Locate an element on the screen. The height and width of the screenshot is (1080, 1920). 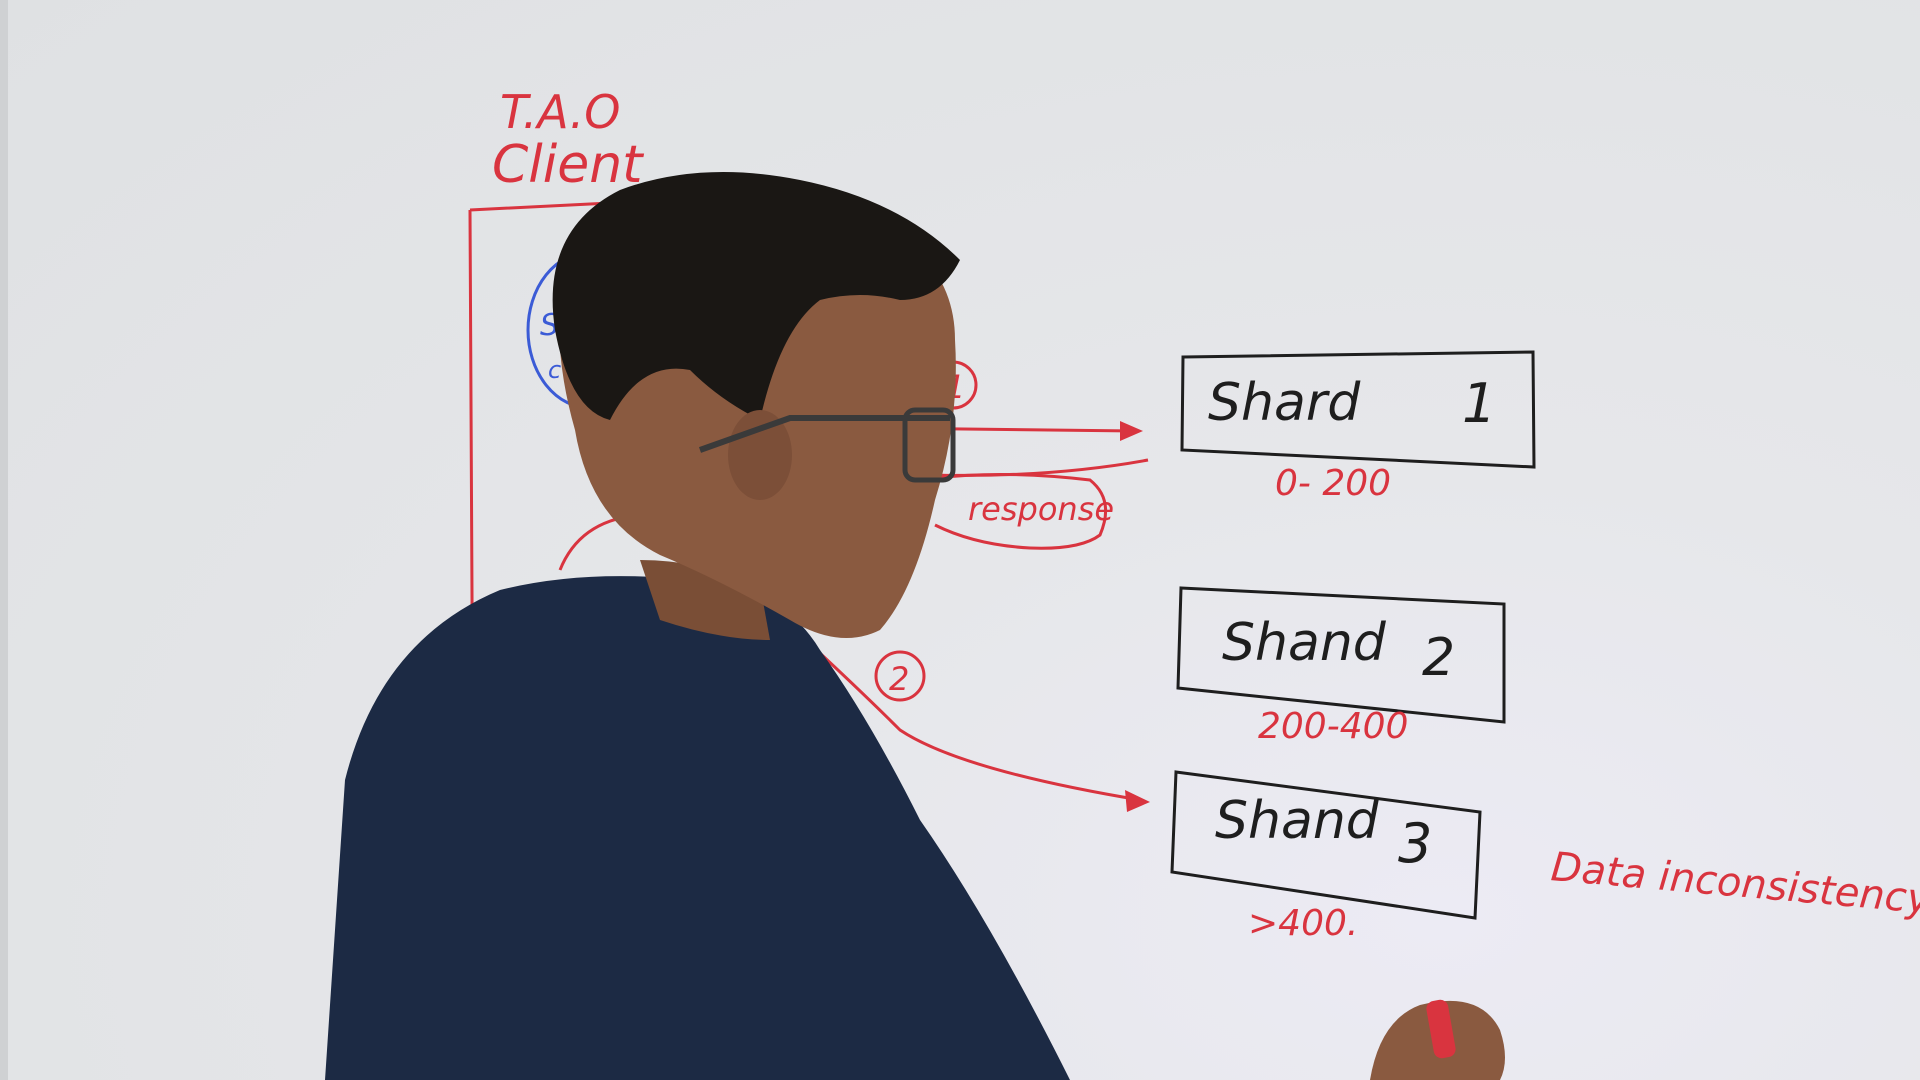
shard-2-number: 2 is located at coordinates (1438, 658).